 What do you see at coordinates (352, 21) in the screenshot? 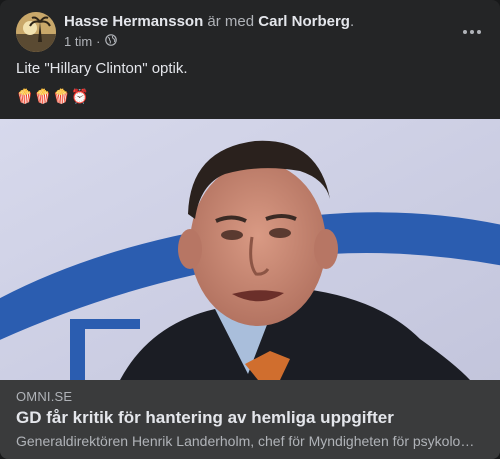
I see `period: .` at bounding box center [352, 21].